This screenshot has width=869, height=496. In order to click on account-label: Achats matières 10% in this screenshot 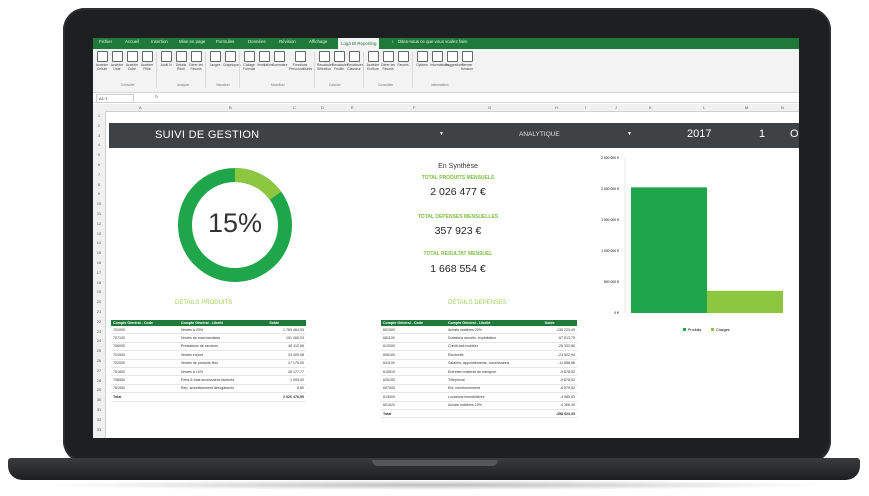, I will do `click(494, 405)`.